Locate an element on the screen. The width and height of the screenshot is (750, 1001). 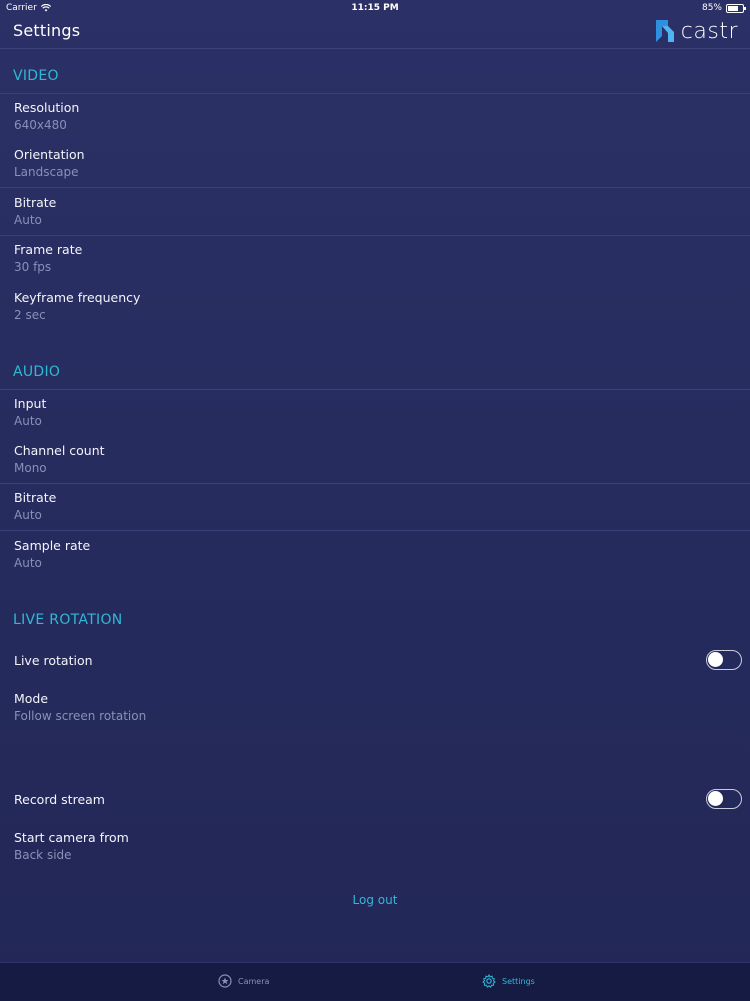
status-time: 11:15 PM is located at coordinates (375, 8).